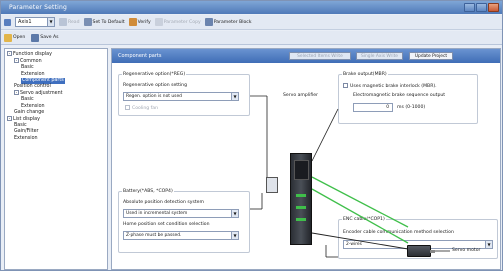 This screenshot has height=271, width=503. Describe the element at coordinates (26, 120) in the screenshot. I see `tree-item-label: List display` at that location.